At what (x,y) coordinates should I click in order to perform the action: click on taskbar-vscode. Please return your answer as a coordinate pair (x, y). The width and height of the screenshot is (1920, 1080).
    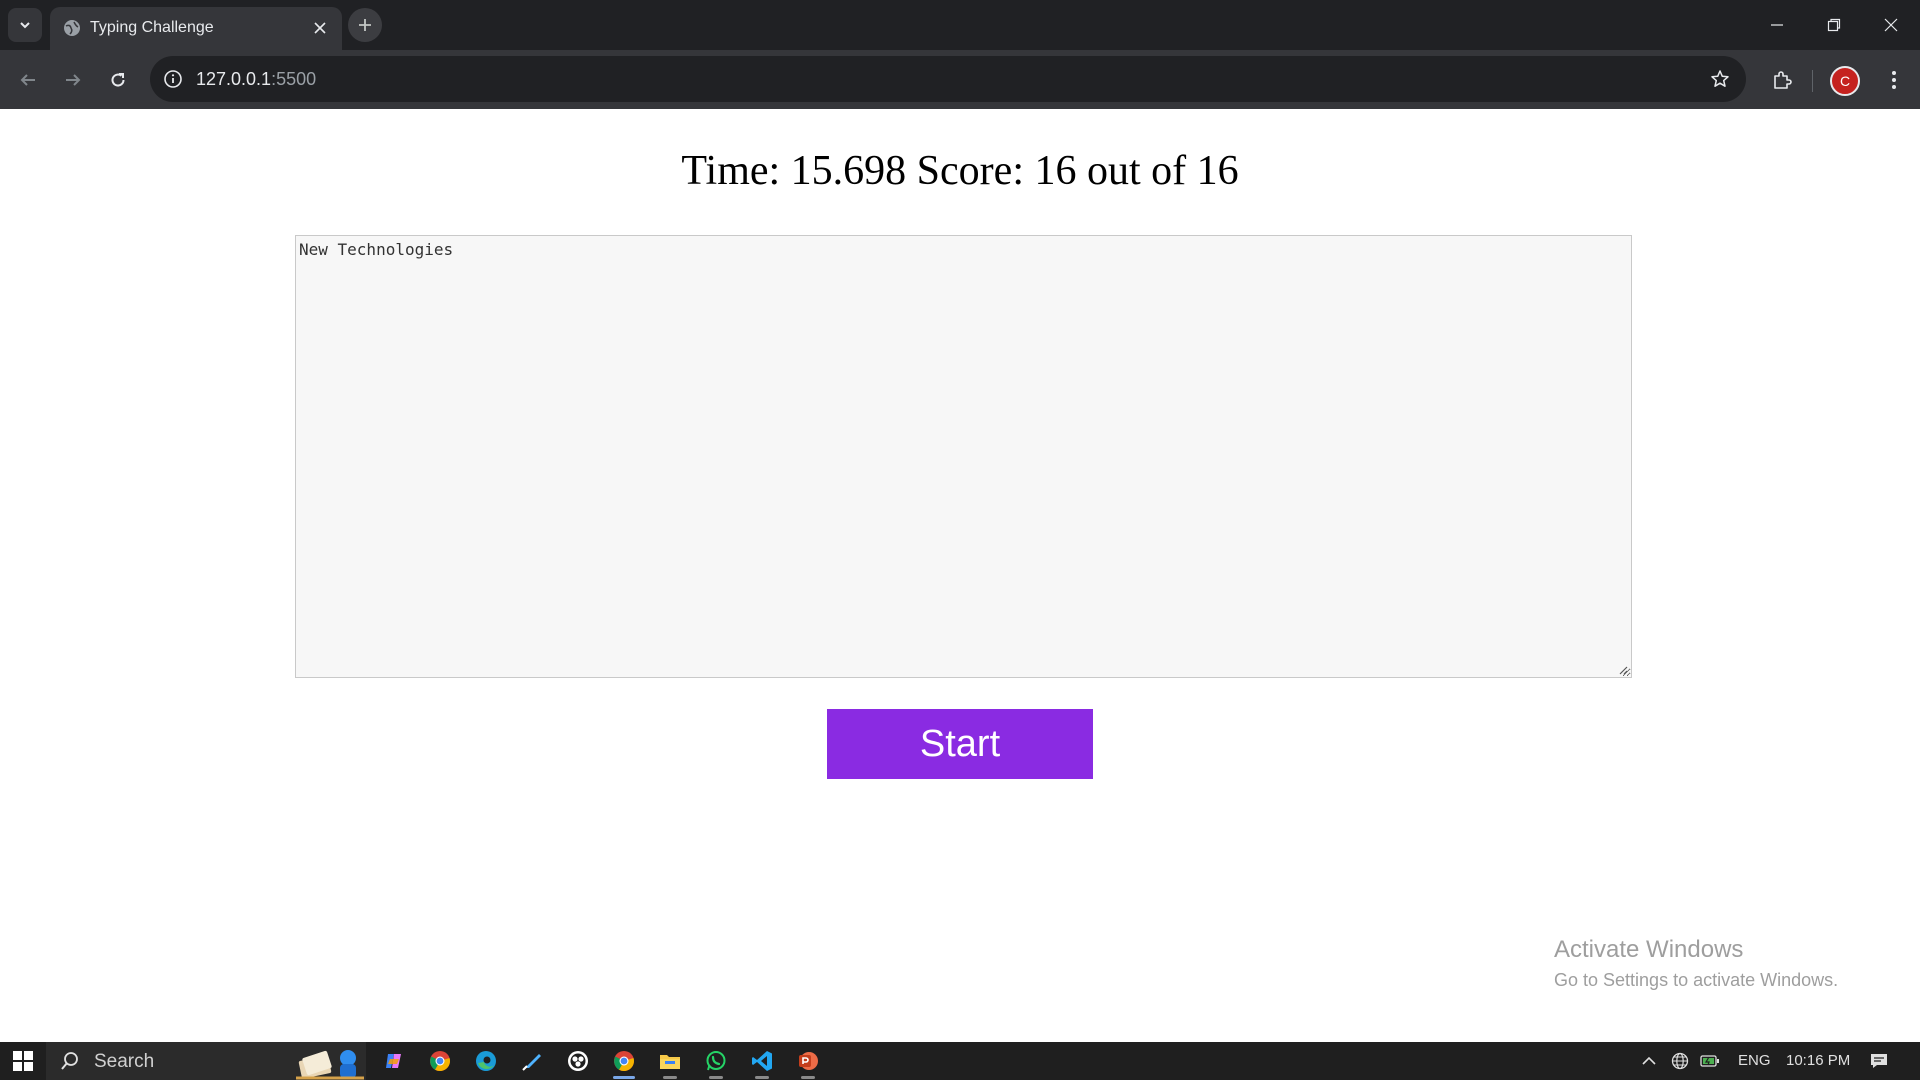
    Looking at the image, I should click on (762, 1062).